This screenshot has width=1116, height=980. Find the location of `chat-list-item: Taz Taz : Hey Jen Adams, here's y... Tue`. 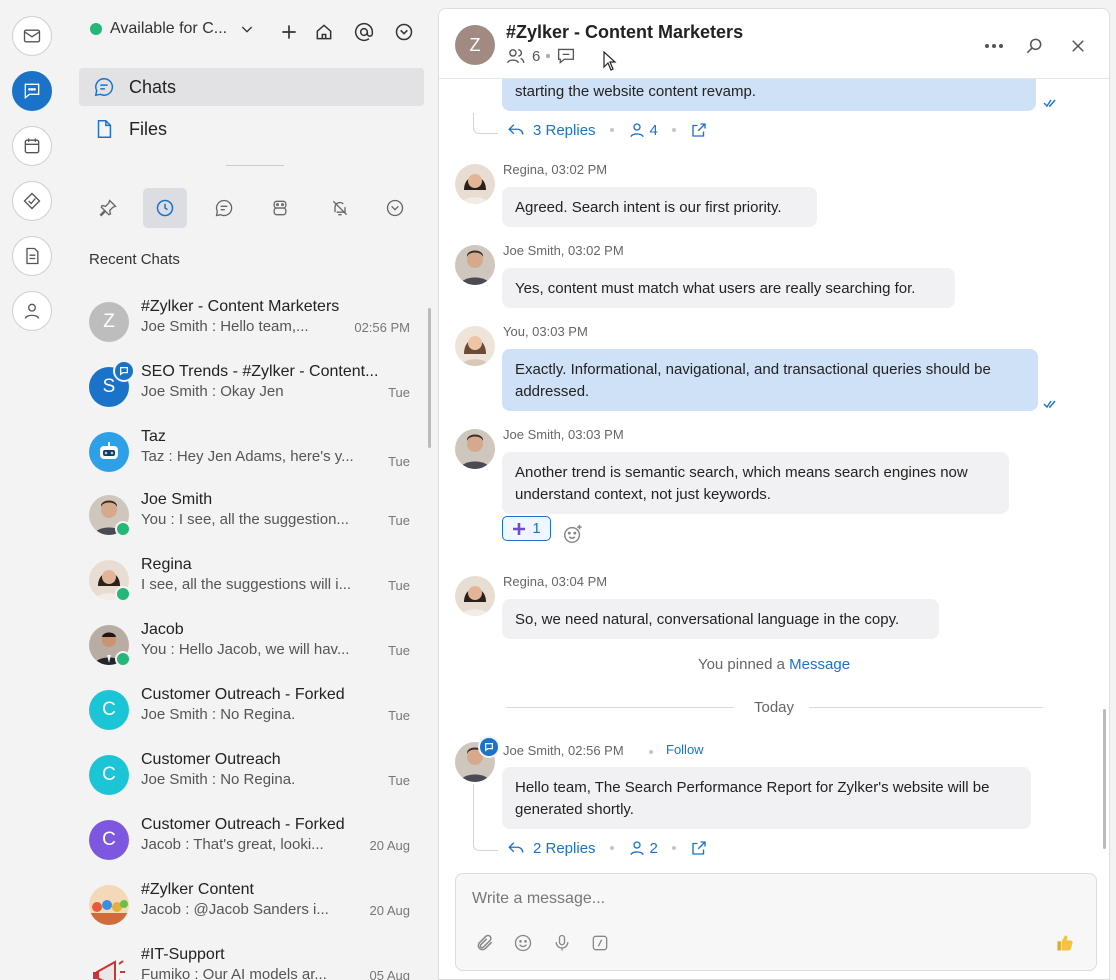

chat-list-item: Taz Taz : Hey Jen Adams, here's y... Tue is located at coordinates (245, 460).